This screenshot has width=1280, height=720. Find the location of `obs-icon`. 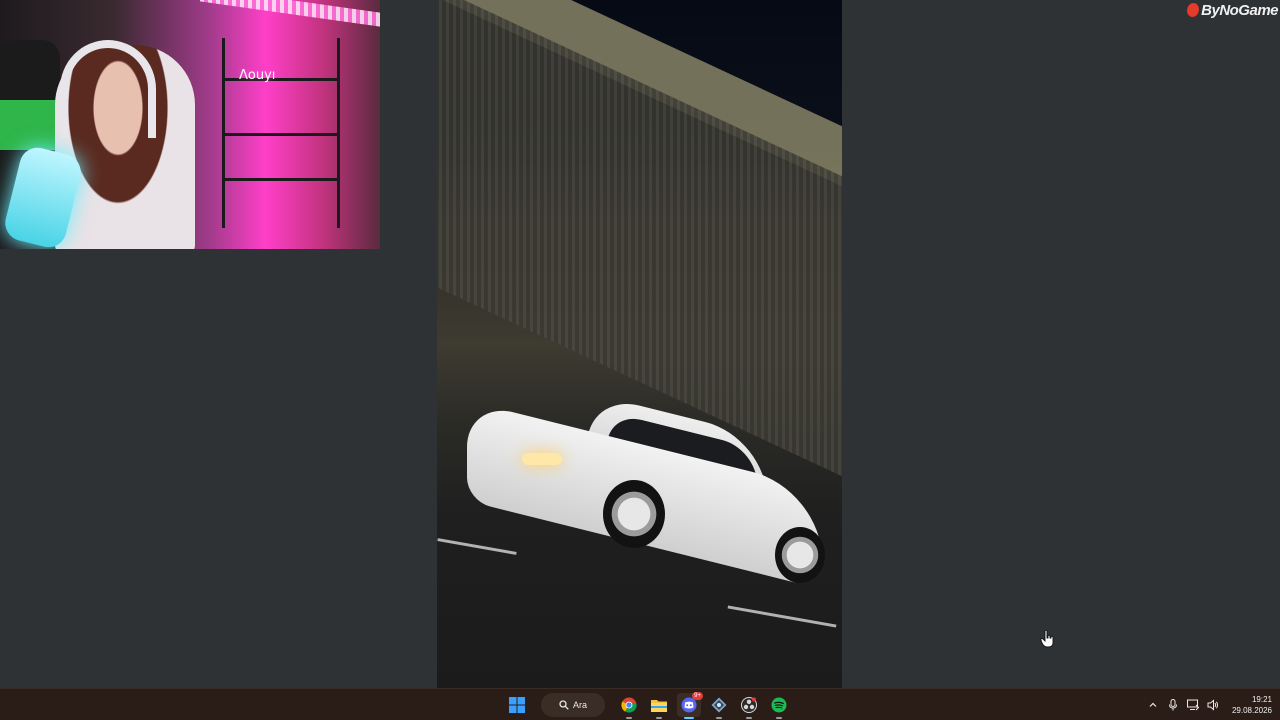

obs-icon is located at coordinates (749, 705).